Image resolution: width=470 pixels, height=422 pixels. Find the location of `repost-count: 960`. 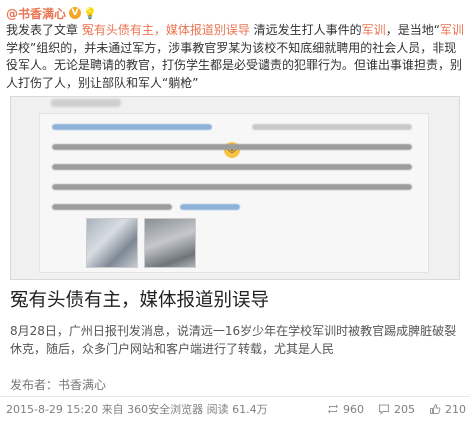

repost-count: 960 is located at coordinates (353, 409).